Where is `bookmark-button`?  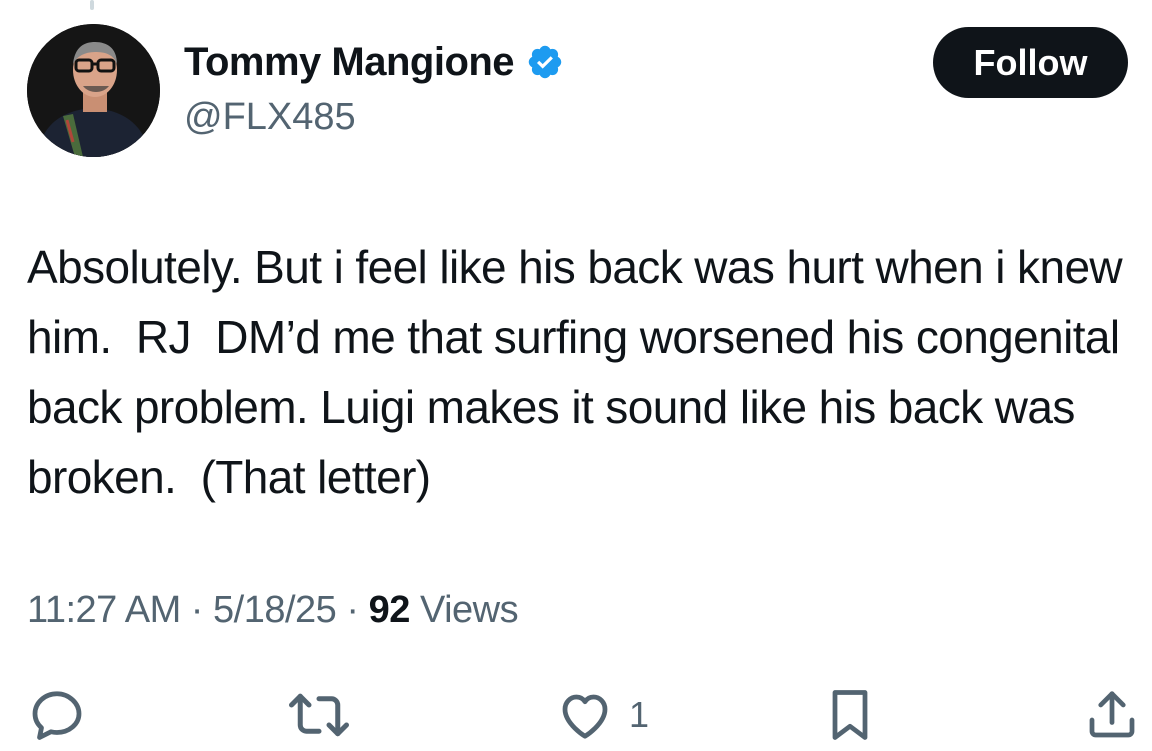
bookmark-button is located at coordinates (850, 715).